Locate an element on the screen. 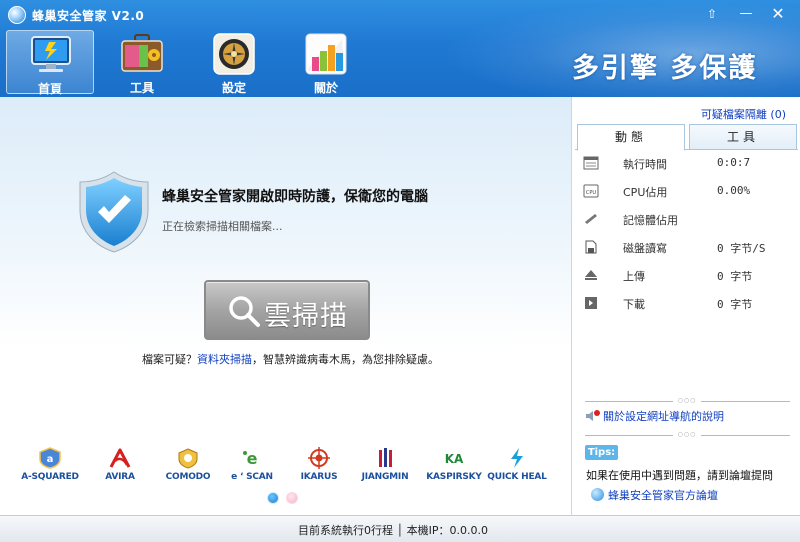 The height and width of the screenshot is (542, 800). tips-badge: Tips: is located at coordinates (601, 452).